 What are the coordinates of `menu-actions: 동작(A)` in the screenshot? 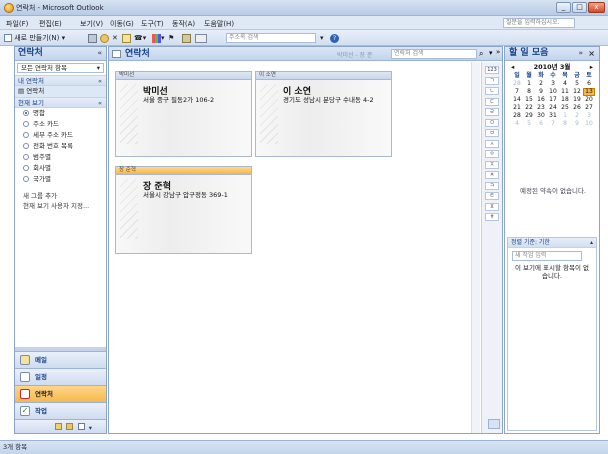 It's located at (183, 24).